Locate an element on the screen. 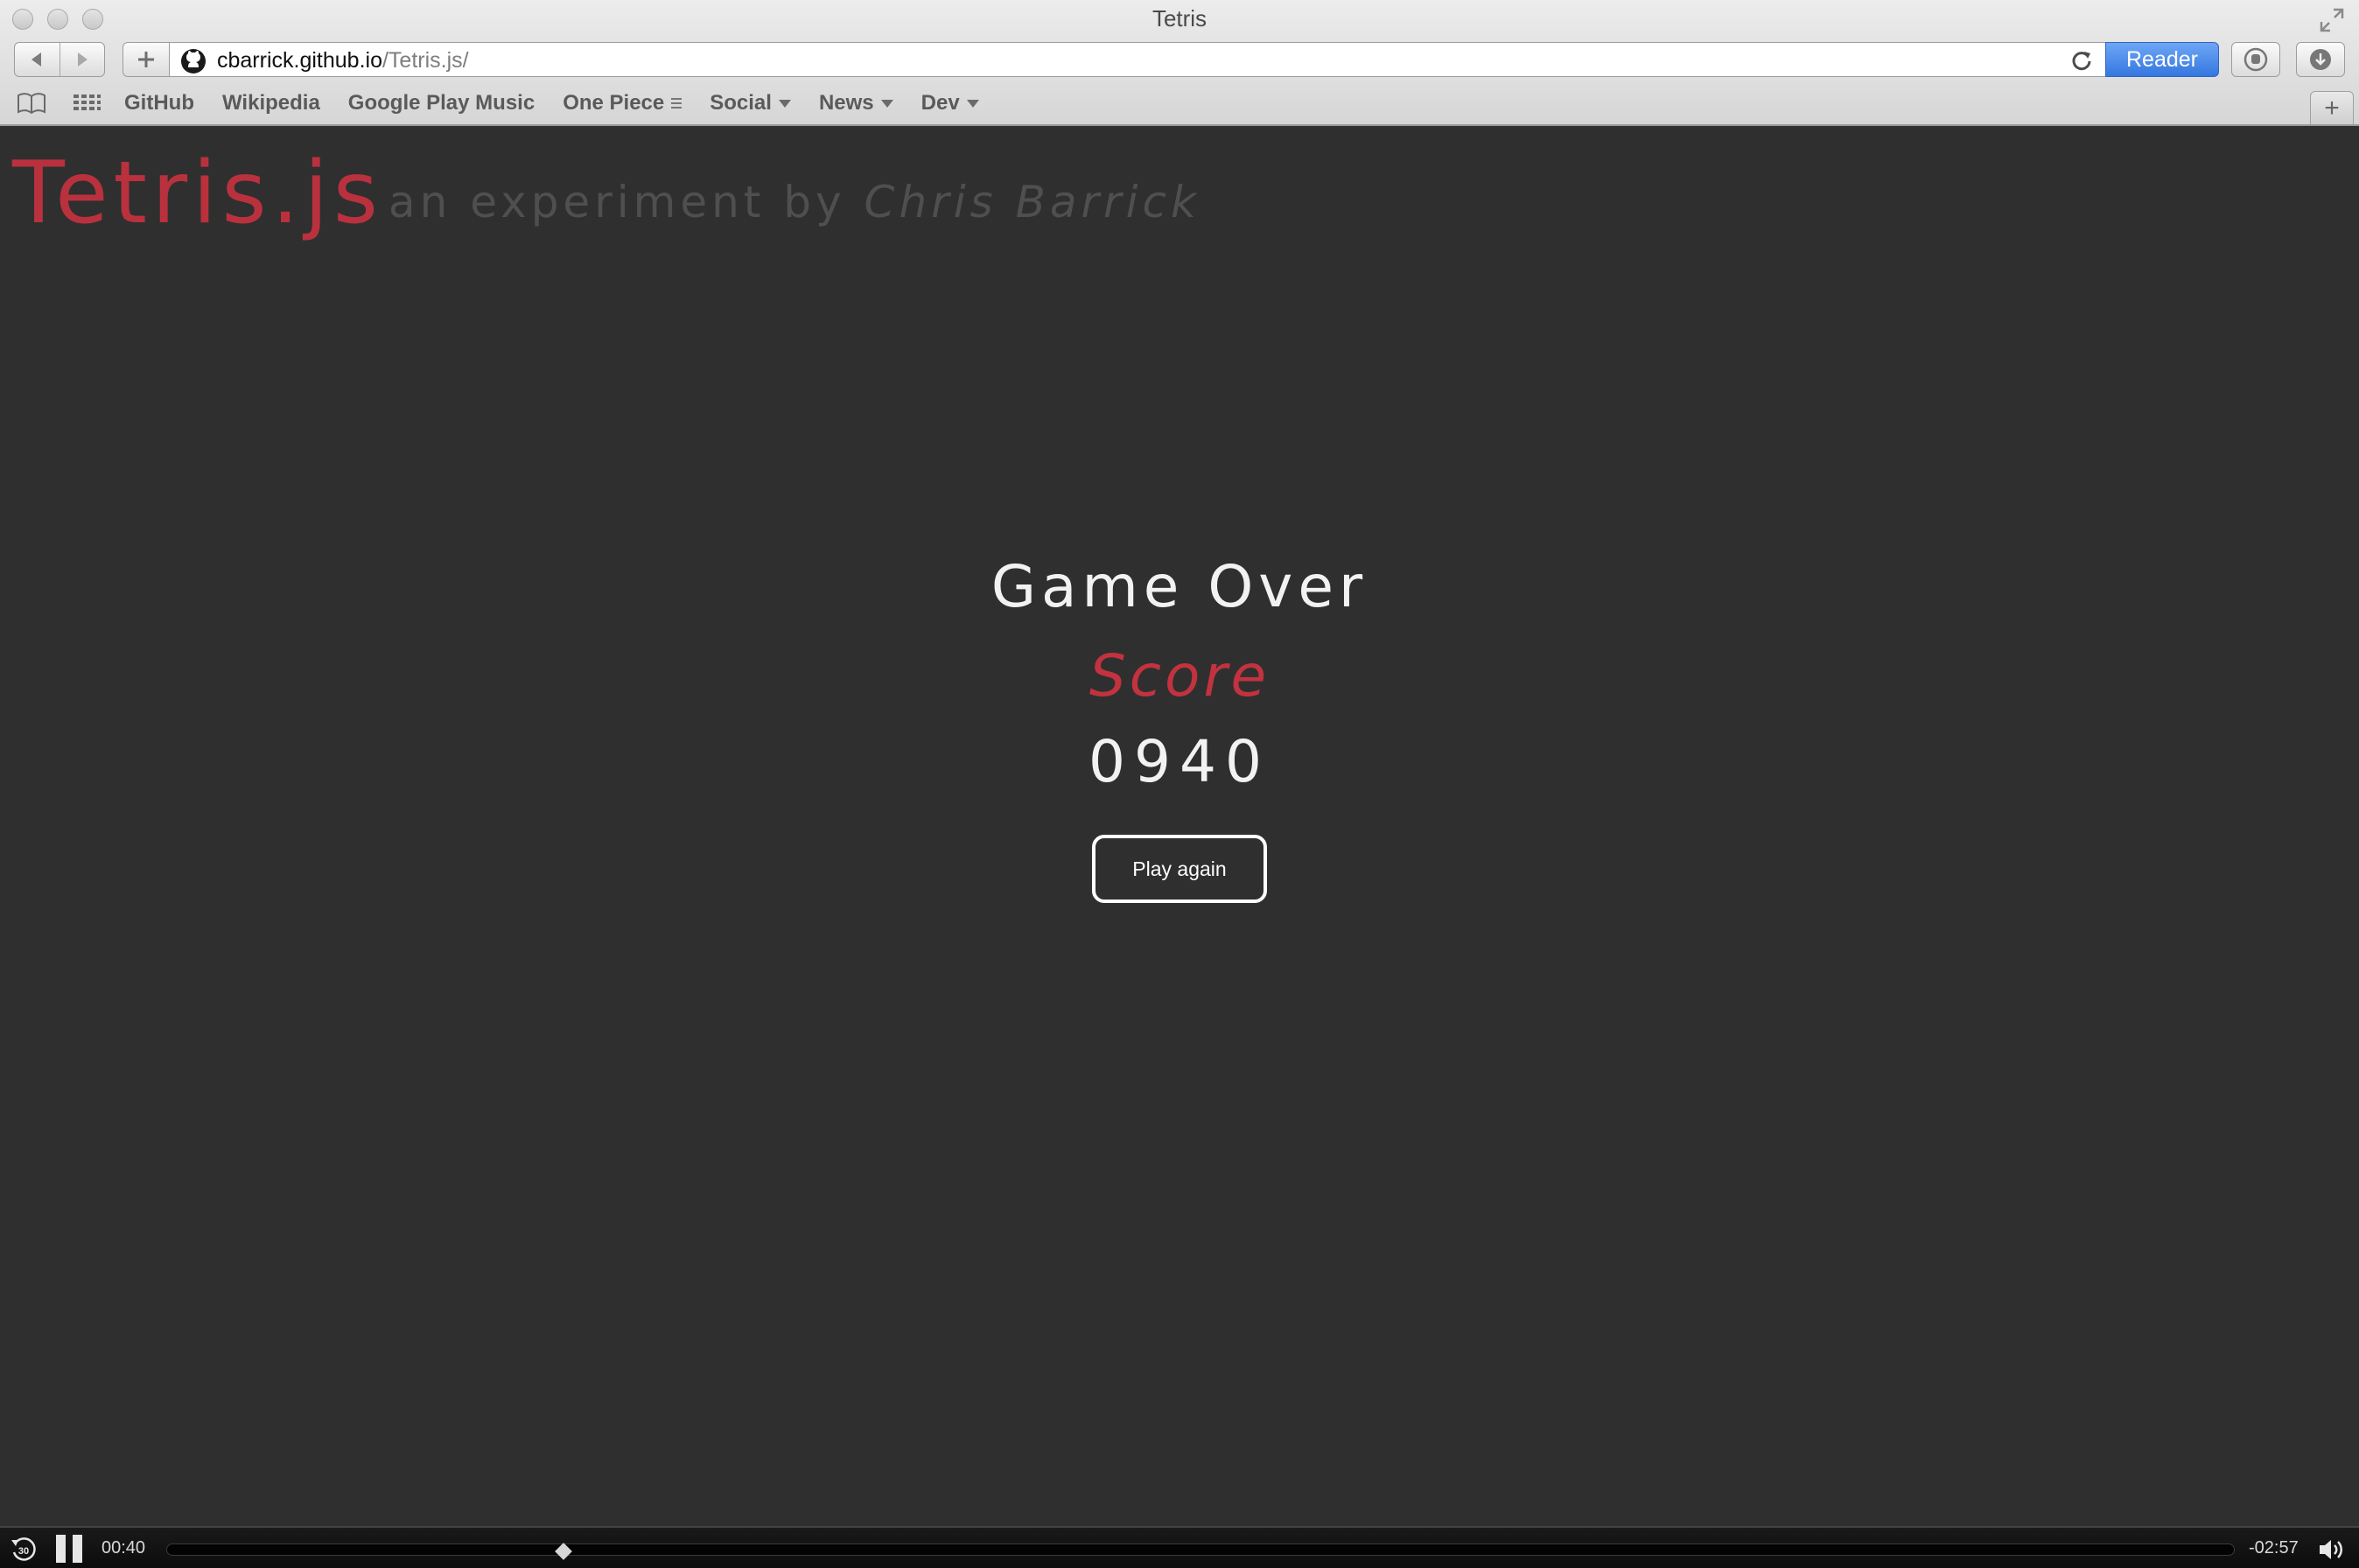  downloads-button is located at coordinates (2320, 59).